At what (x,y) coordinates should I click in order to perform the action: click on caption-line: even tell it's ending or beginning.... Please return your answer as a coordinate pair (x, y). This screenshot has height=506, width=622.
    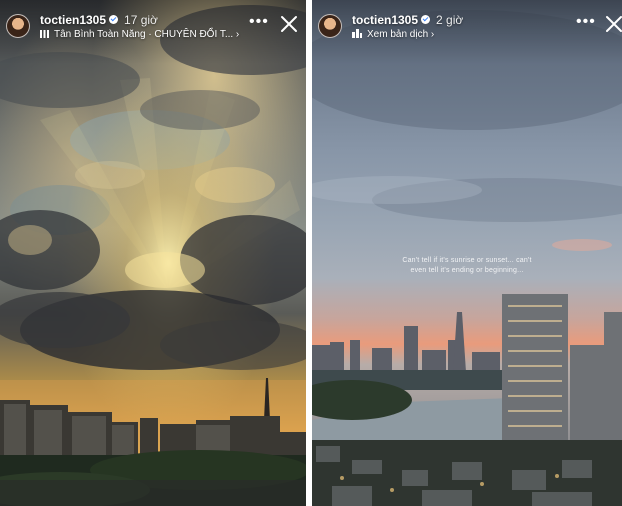
    Looking at the image, I should click on (467, 270).